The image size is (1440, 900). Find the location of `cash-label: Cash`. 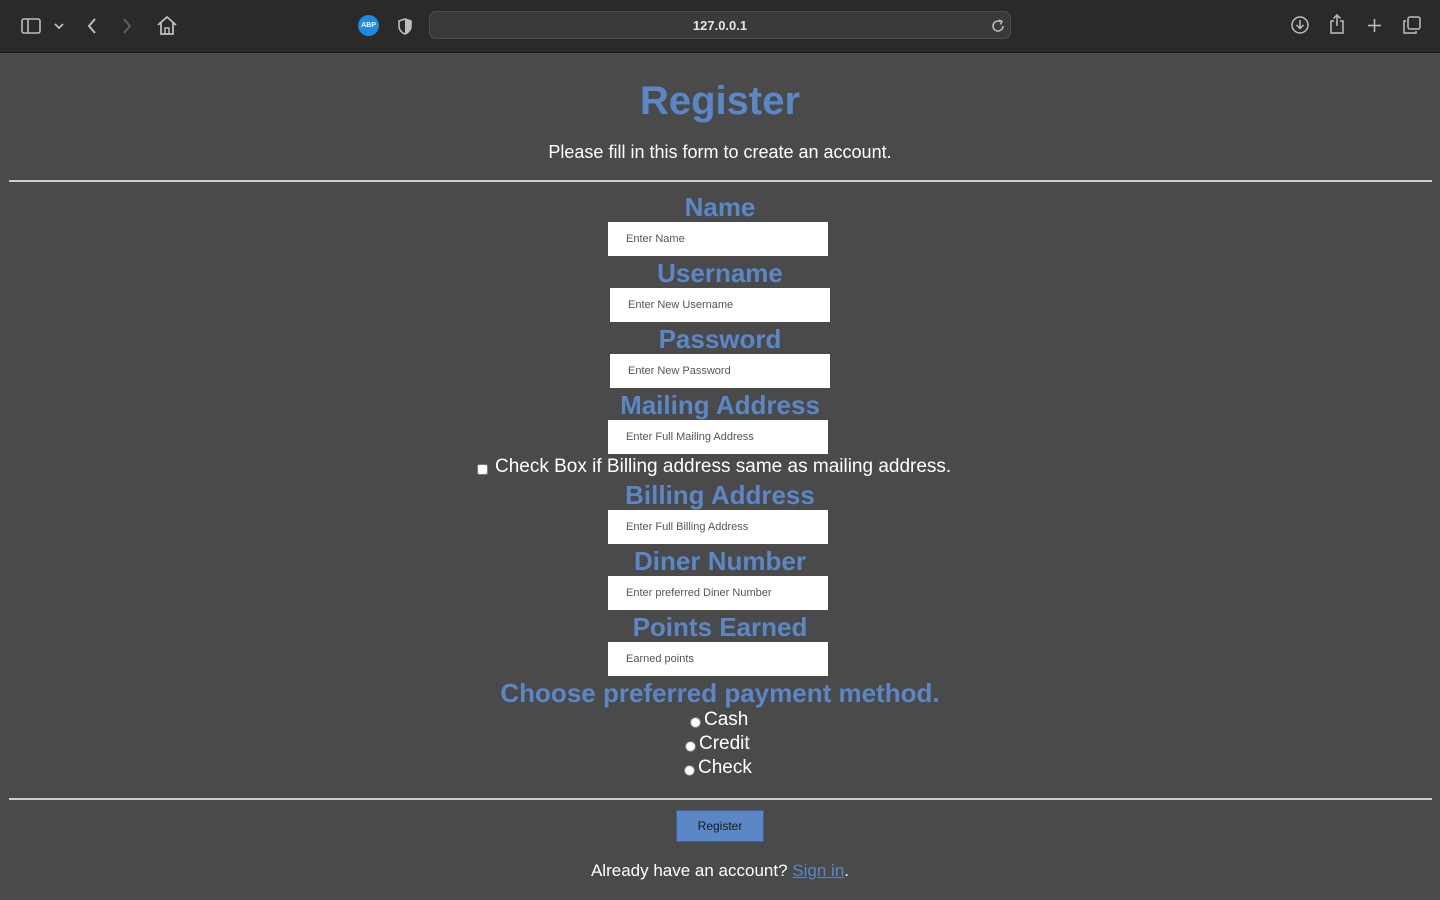

cash-label: Cash is located at coordinates (726, 719).